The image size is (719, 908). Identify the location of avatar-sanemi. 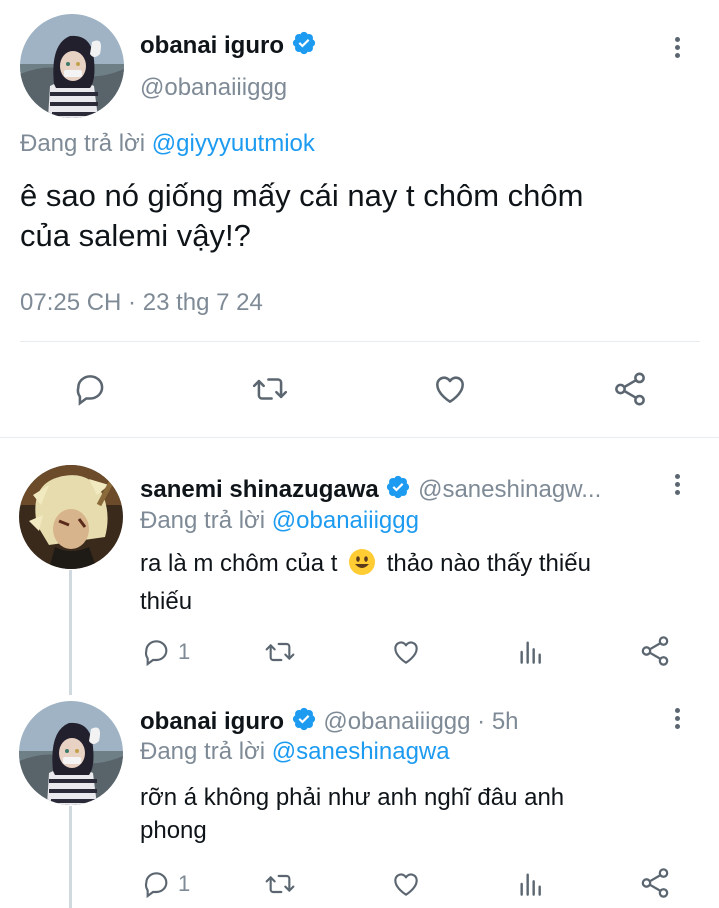
(71, 517).